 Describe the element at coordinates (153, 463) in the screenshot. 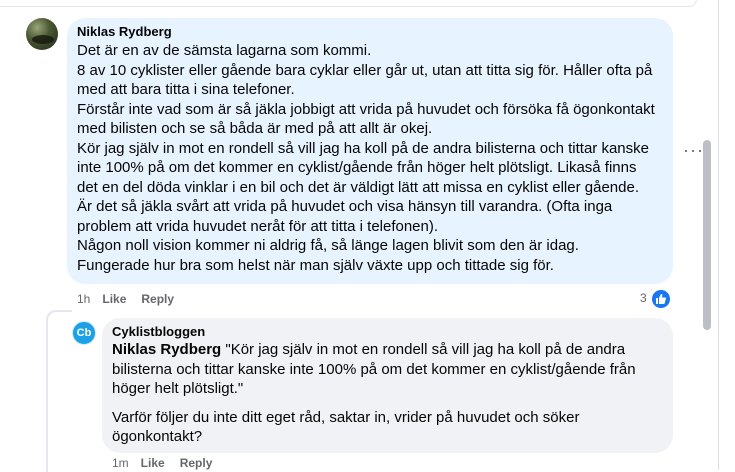

I see `reply-like-button: Like` at that location.